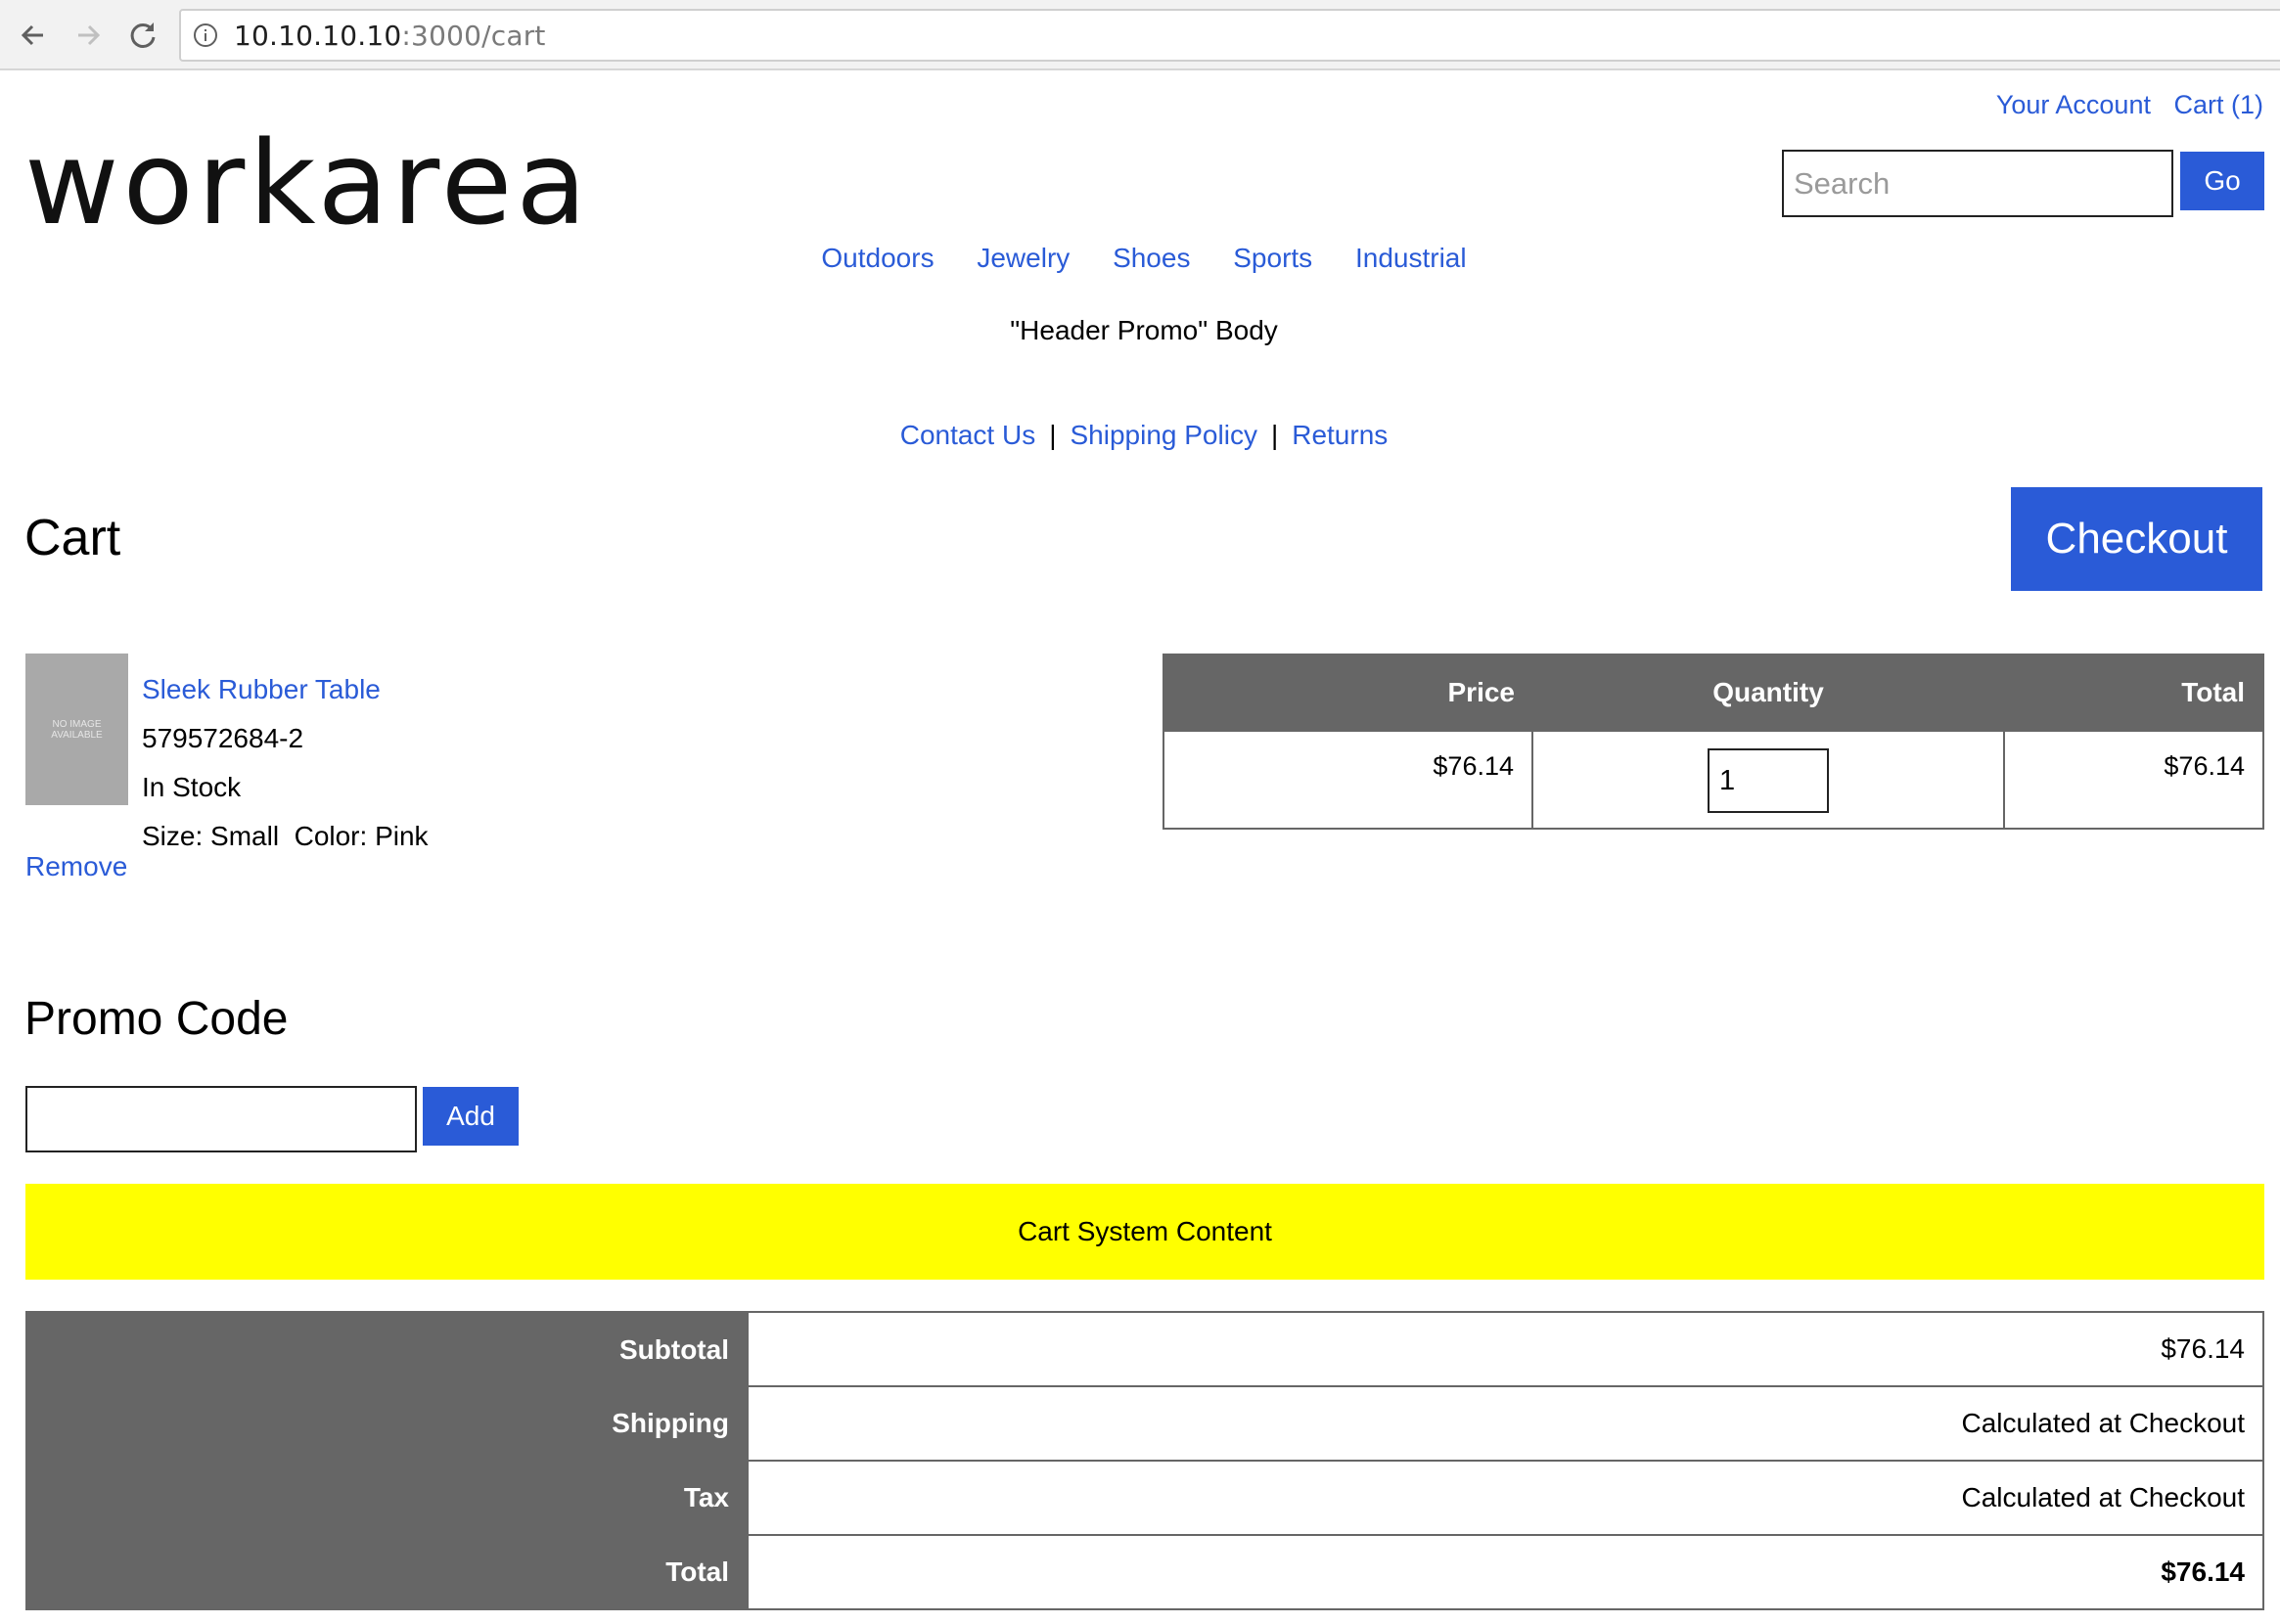 The width and height of the screenshot is (2280, 1624). Describe the element at coordinates (307, 183) in the screenshot. I see `site-logo: workarea` at that location.